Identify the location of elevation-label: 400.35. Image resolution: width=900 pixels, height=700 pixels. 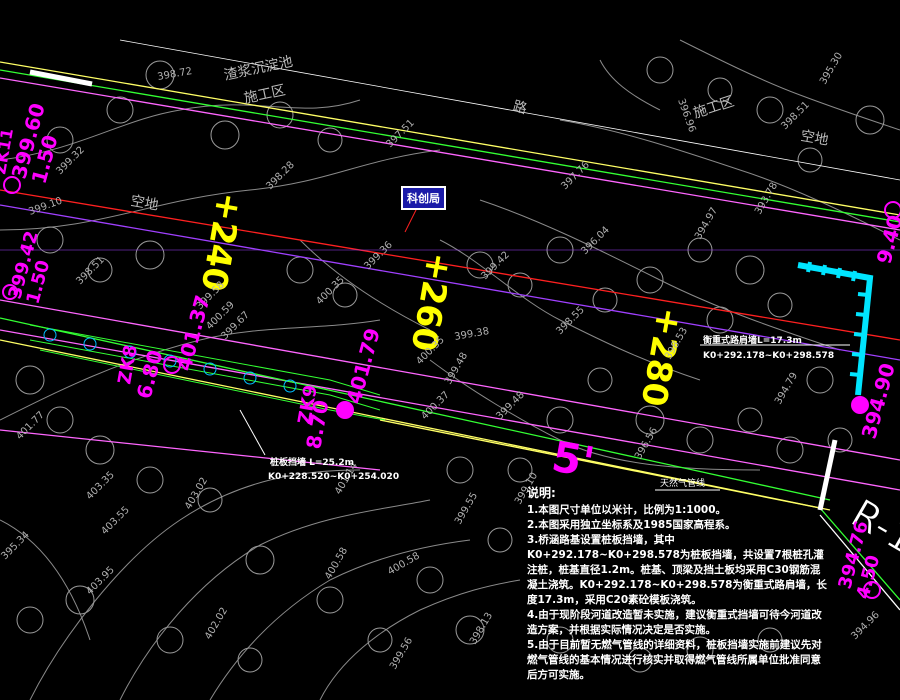
(330, 291).